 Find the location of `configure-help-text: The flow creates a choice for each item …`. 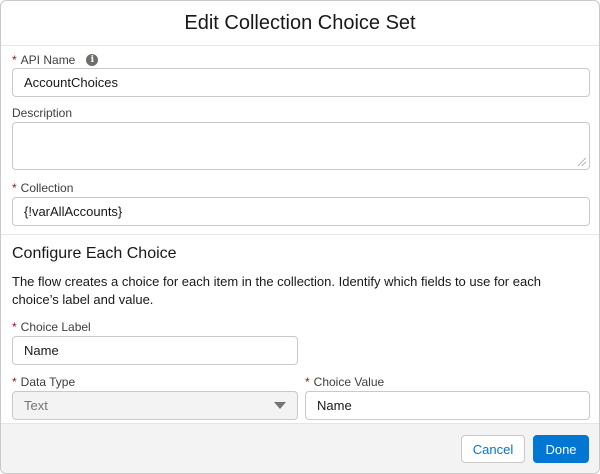

configure-help-text: The flow creates a choice for each item … is located at coordinates (276, 290).